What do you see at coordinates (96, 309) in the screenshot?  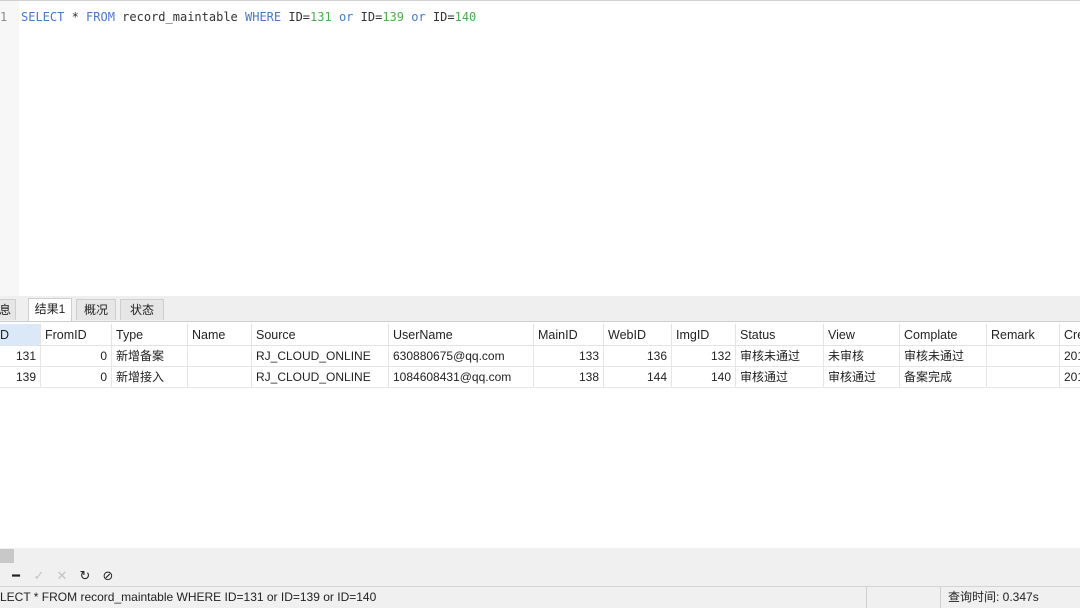 I see `tab-profile: 概况` at bounding box center [96, 309].